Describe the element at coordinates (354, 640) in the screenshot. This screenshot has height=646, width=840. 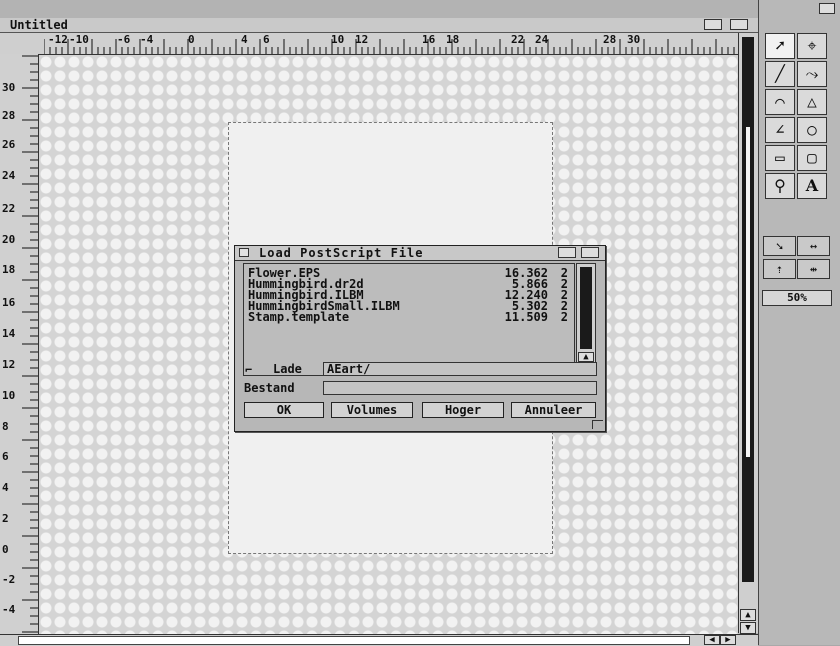
I see `horizontal-scroll-thumb` at that location.